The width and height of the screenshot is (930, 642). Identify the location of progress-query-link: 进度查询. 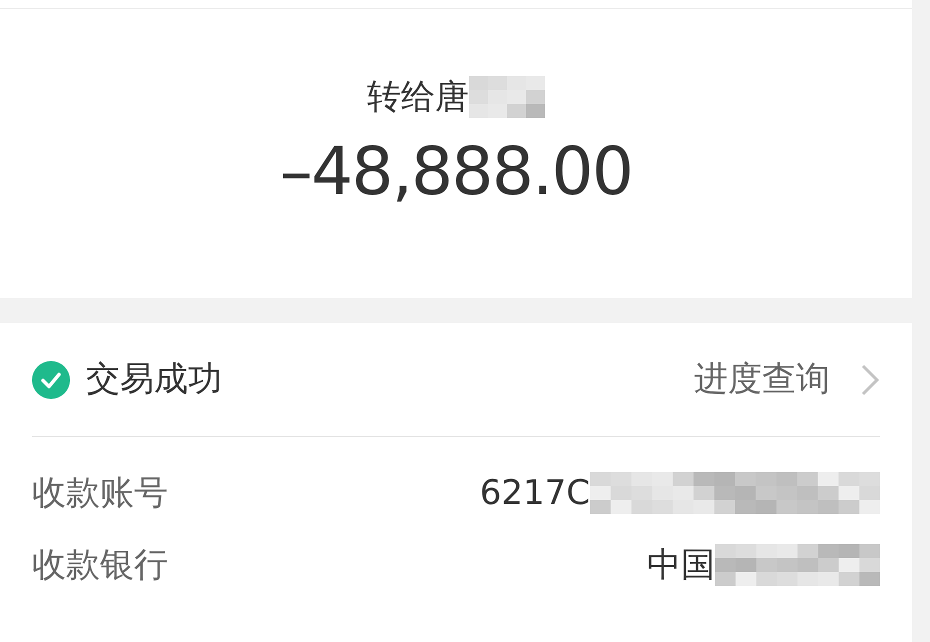
(787, 379).